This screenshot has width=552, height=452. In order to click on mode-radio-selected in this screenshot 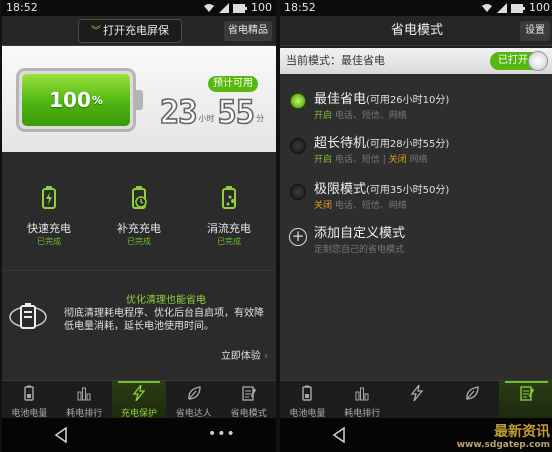, I will do `click(298, 101)`.